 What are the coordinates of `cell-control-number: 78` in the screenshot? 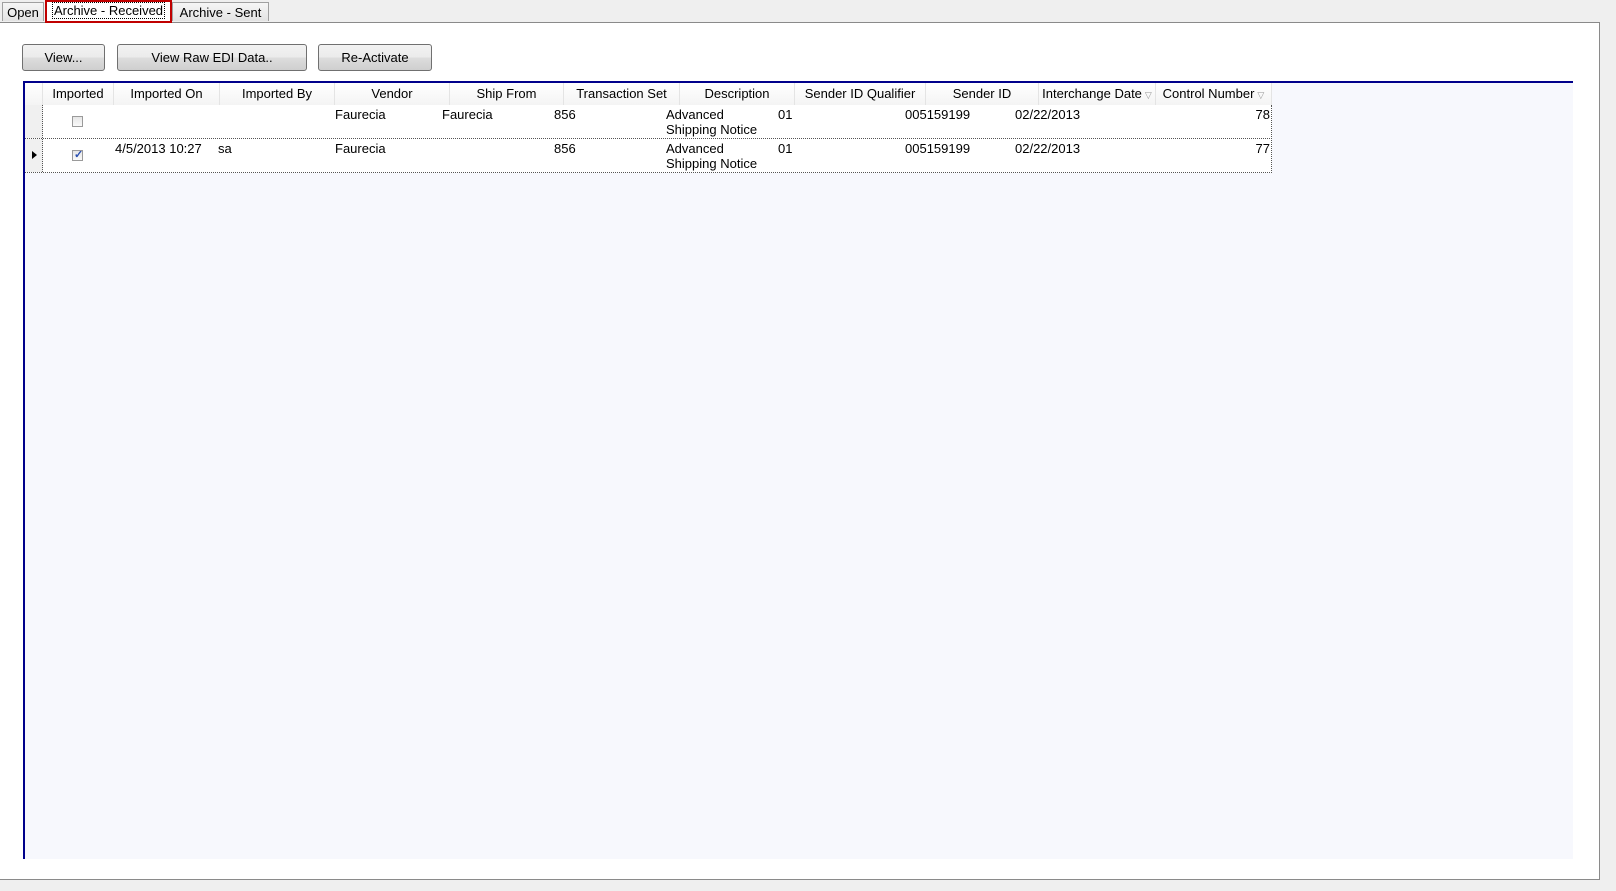 It's located at (1262, 114).